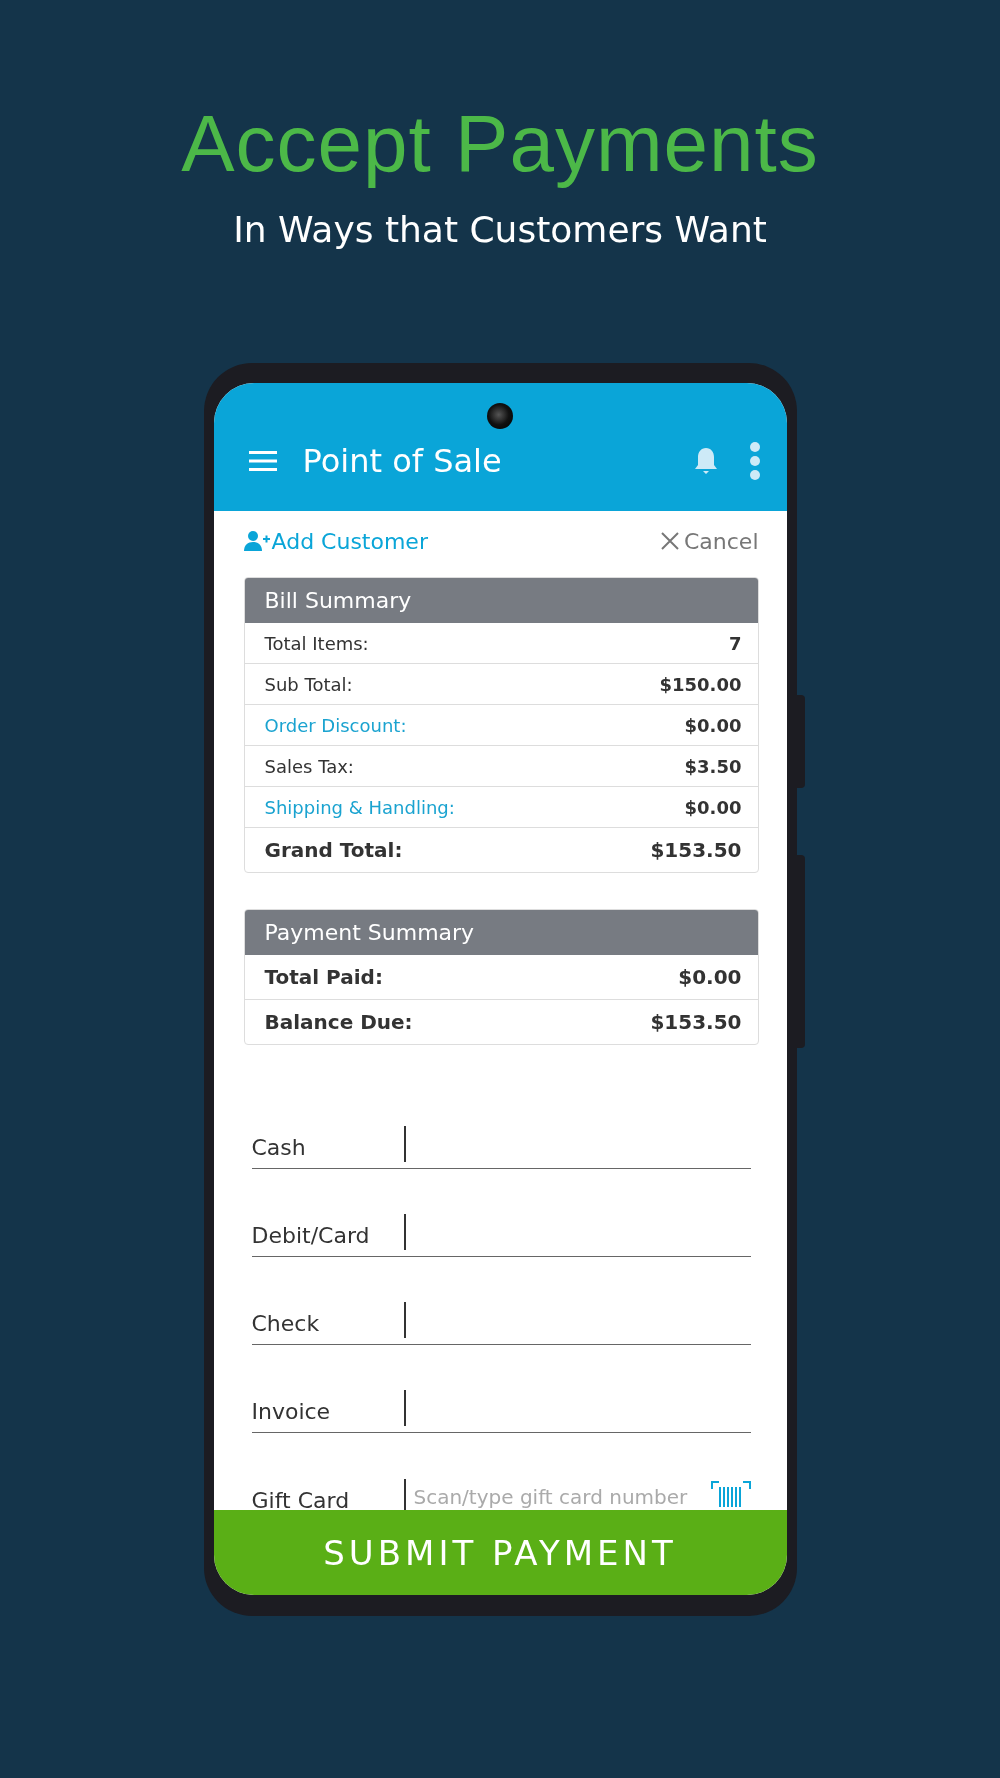 The width and height of the screenshot is (1000, 1778). I want to click on barcode-scan-icon, so click(730, 1494).